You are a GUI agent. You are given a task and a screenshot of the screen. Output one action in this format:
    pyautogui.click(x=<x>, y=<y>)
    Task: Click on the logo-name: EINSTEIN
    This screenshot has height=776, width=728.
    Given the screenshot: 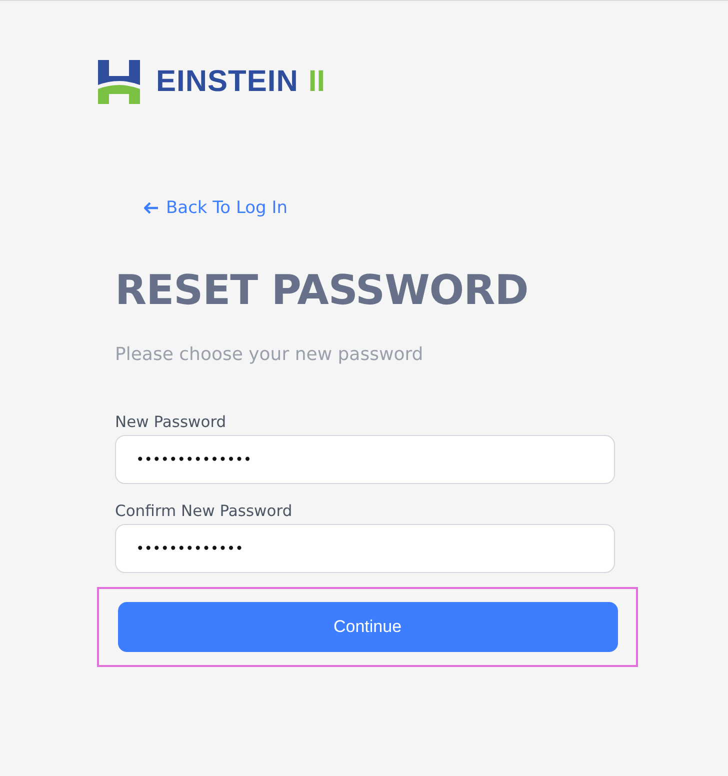 What is the action you would take?
    pyautogui.click(x=227, y=82)
    